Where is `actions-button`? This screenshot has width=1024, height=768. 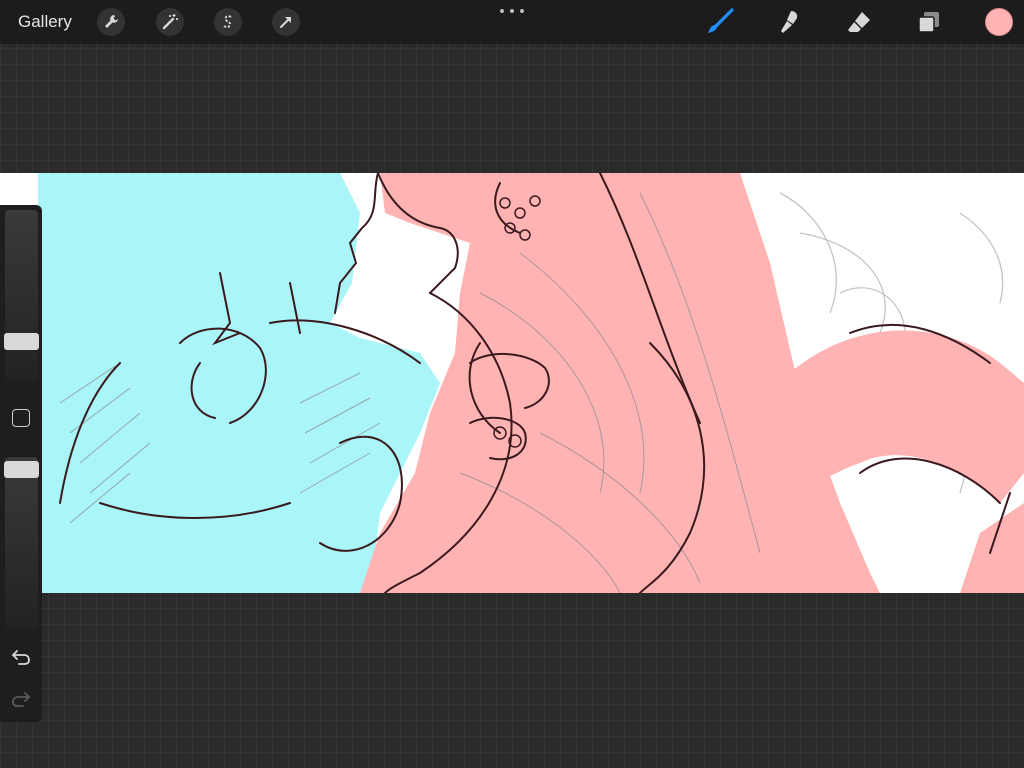
actions-button is located at coordinates (111, 22).